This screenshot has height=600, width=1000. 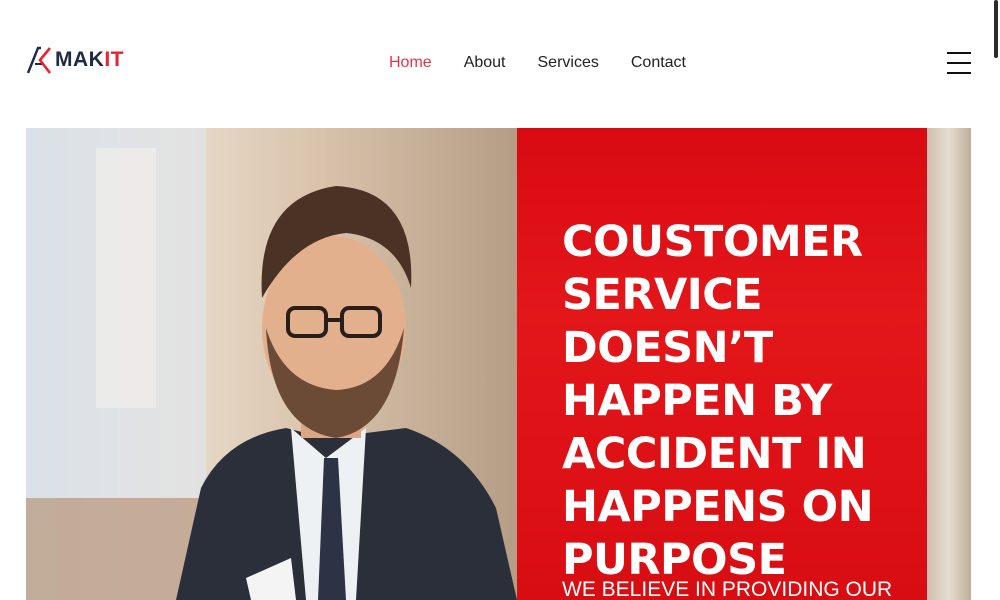 I want to click on nav-item-about: About, so click(x=485, y=63).